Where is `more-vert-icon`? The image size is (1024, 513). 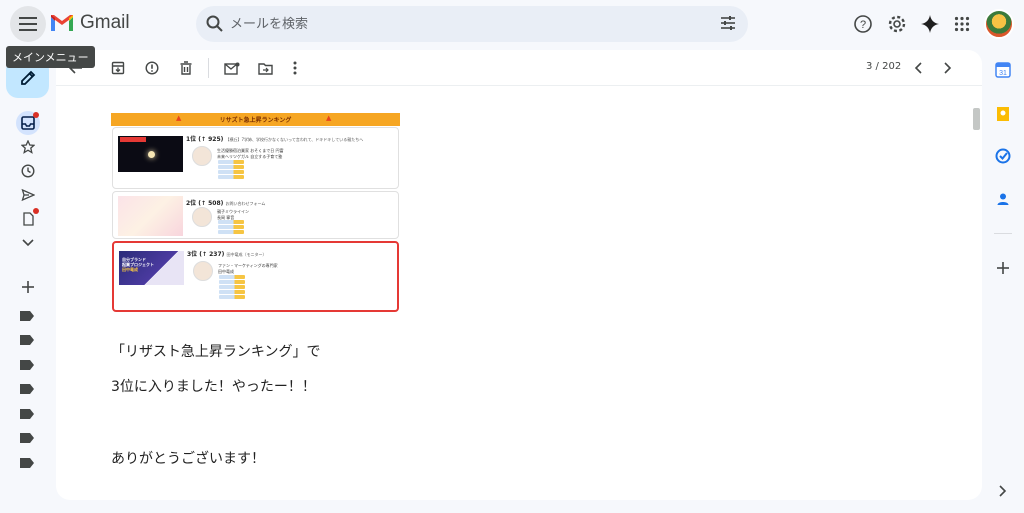
more-vert-icon is located at coordinates (295, 68).